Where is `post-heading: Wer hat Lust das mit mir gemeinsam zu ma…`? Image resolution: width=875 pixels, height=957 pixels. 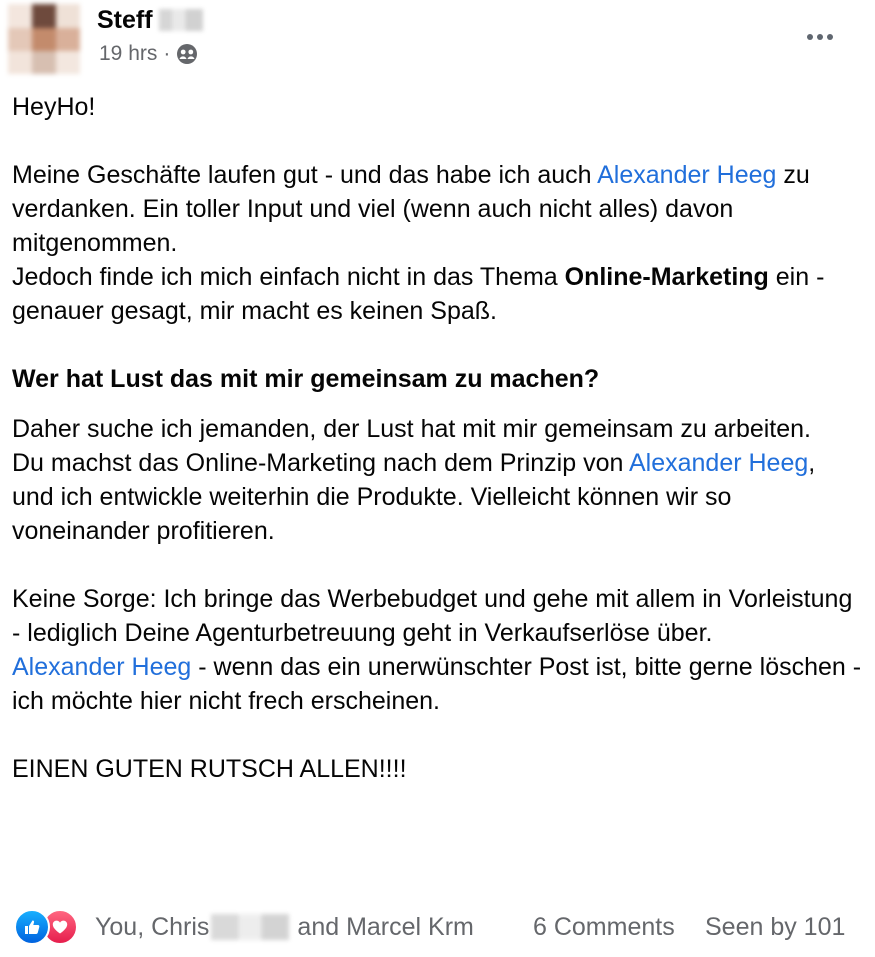
post-heading: Wer hat Lust das mit mir gemeinsam zu ma… is located at coordinates (306, 379).